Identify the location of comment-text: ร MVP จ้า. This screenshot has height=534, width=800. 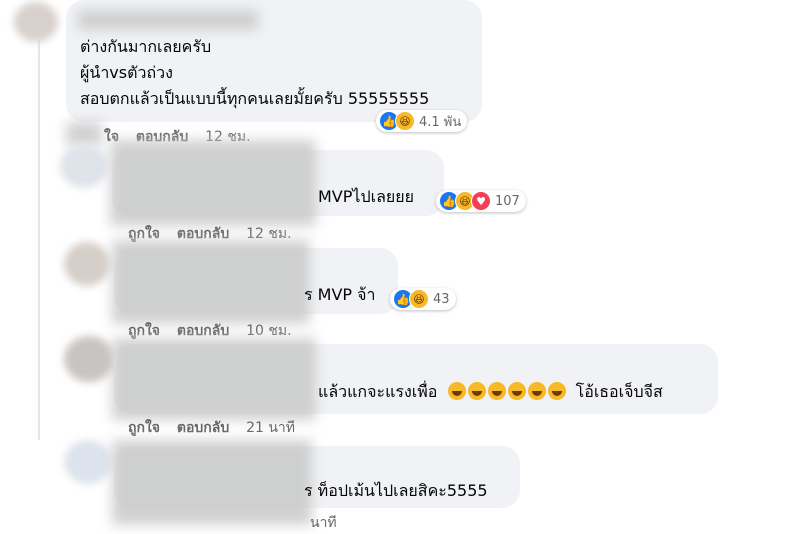
(340, 294).